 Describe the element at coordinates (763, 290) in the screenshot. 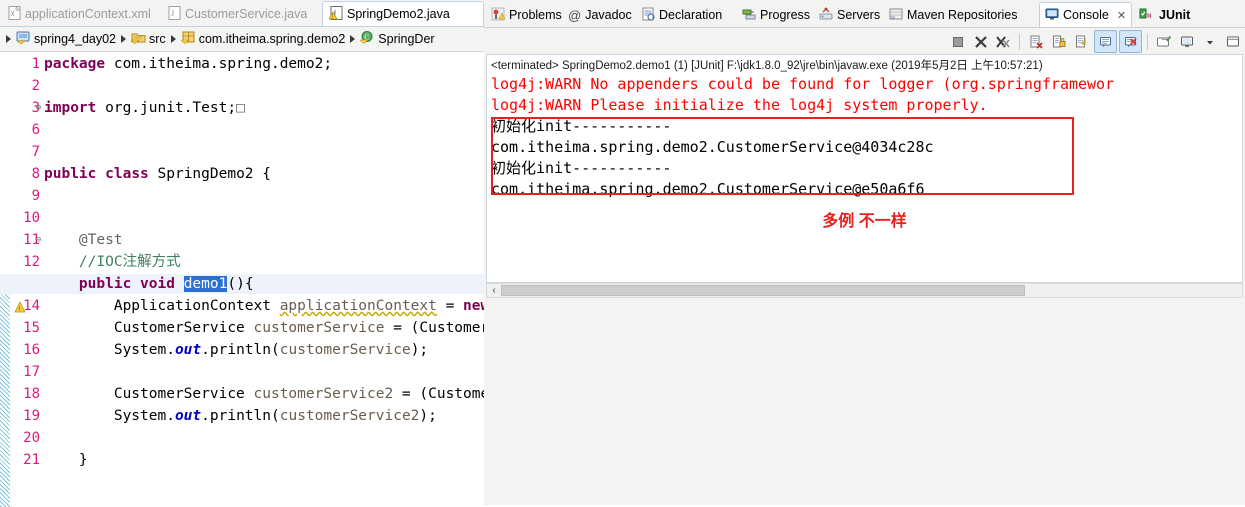

I see `scrollbar-thumb` at that location.